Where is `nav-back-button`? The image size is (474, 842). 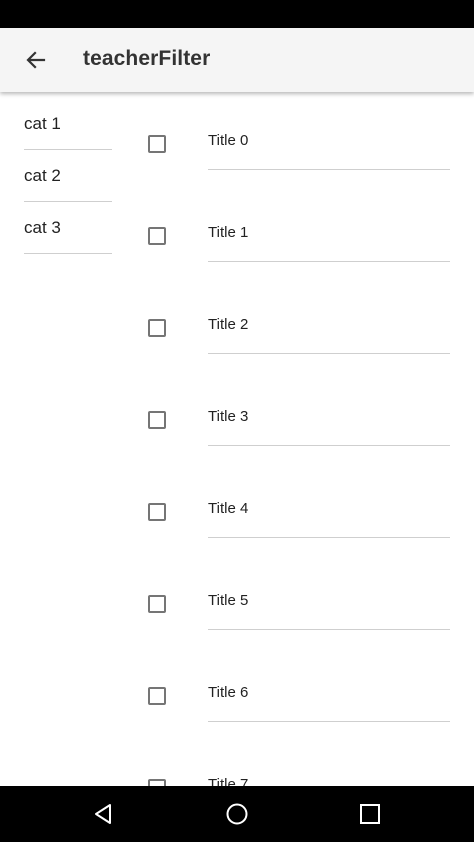 nav-back-button is located at coordinates (103, 814).